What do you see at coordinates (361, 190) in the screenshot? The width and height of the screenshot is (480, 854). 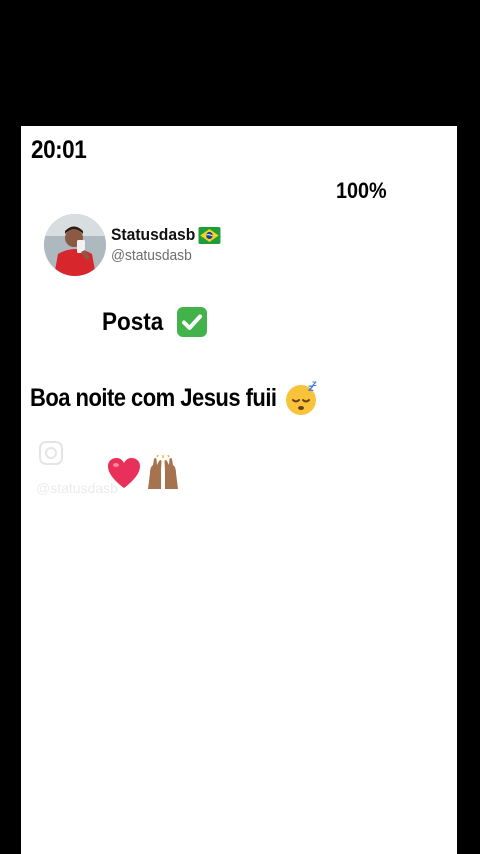 I see `battery-level: 100%` at bounding box center [361, 190].